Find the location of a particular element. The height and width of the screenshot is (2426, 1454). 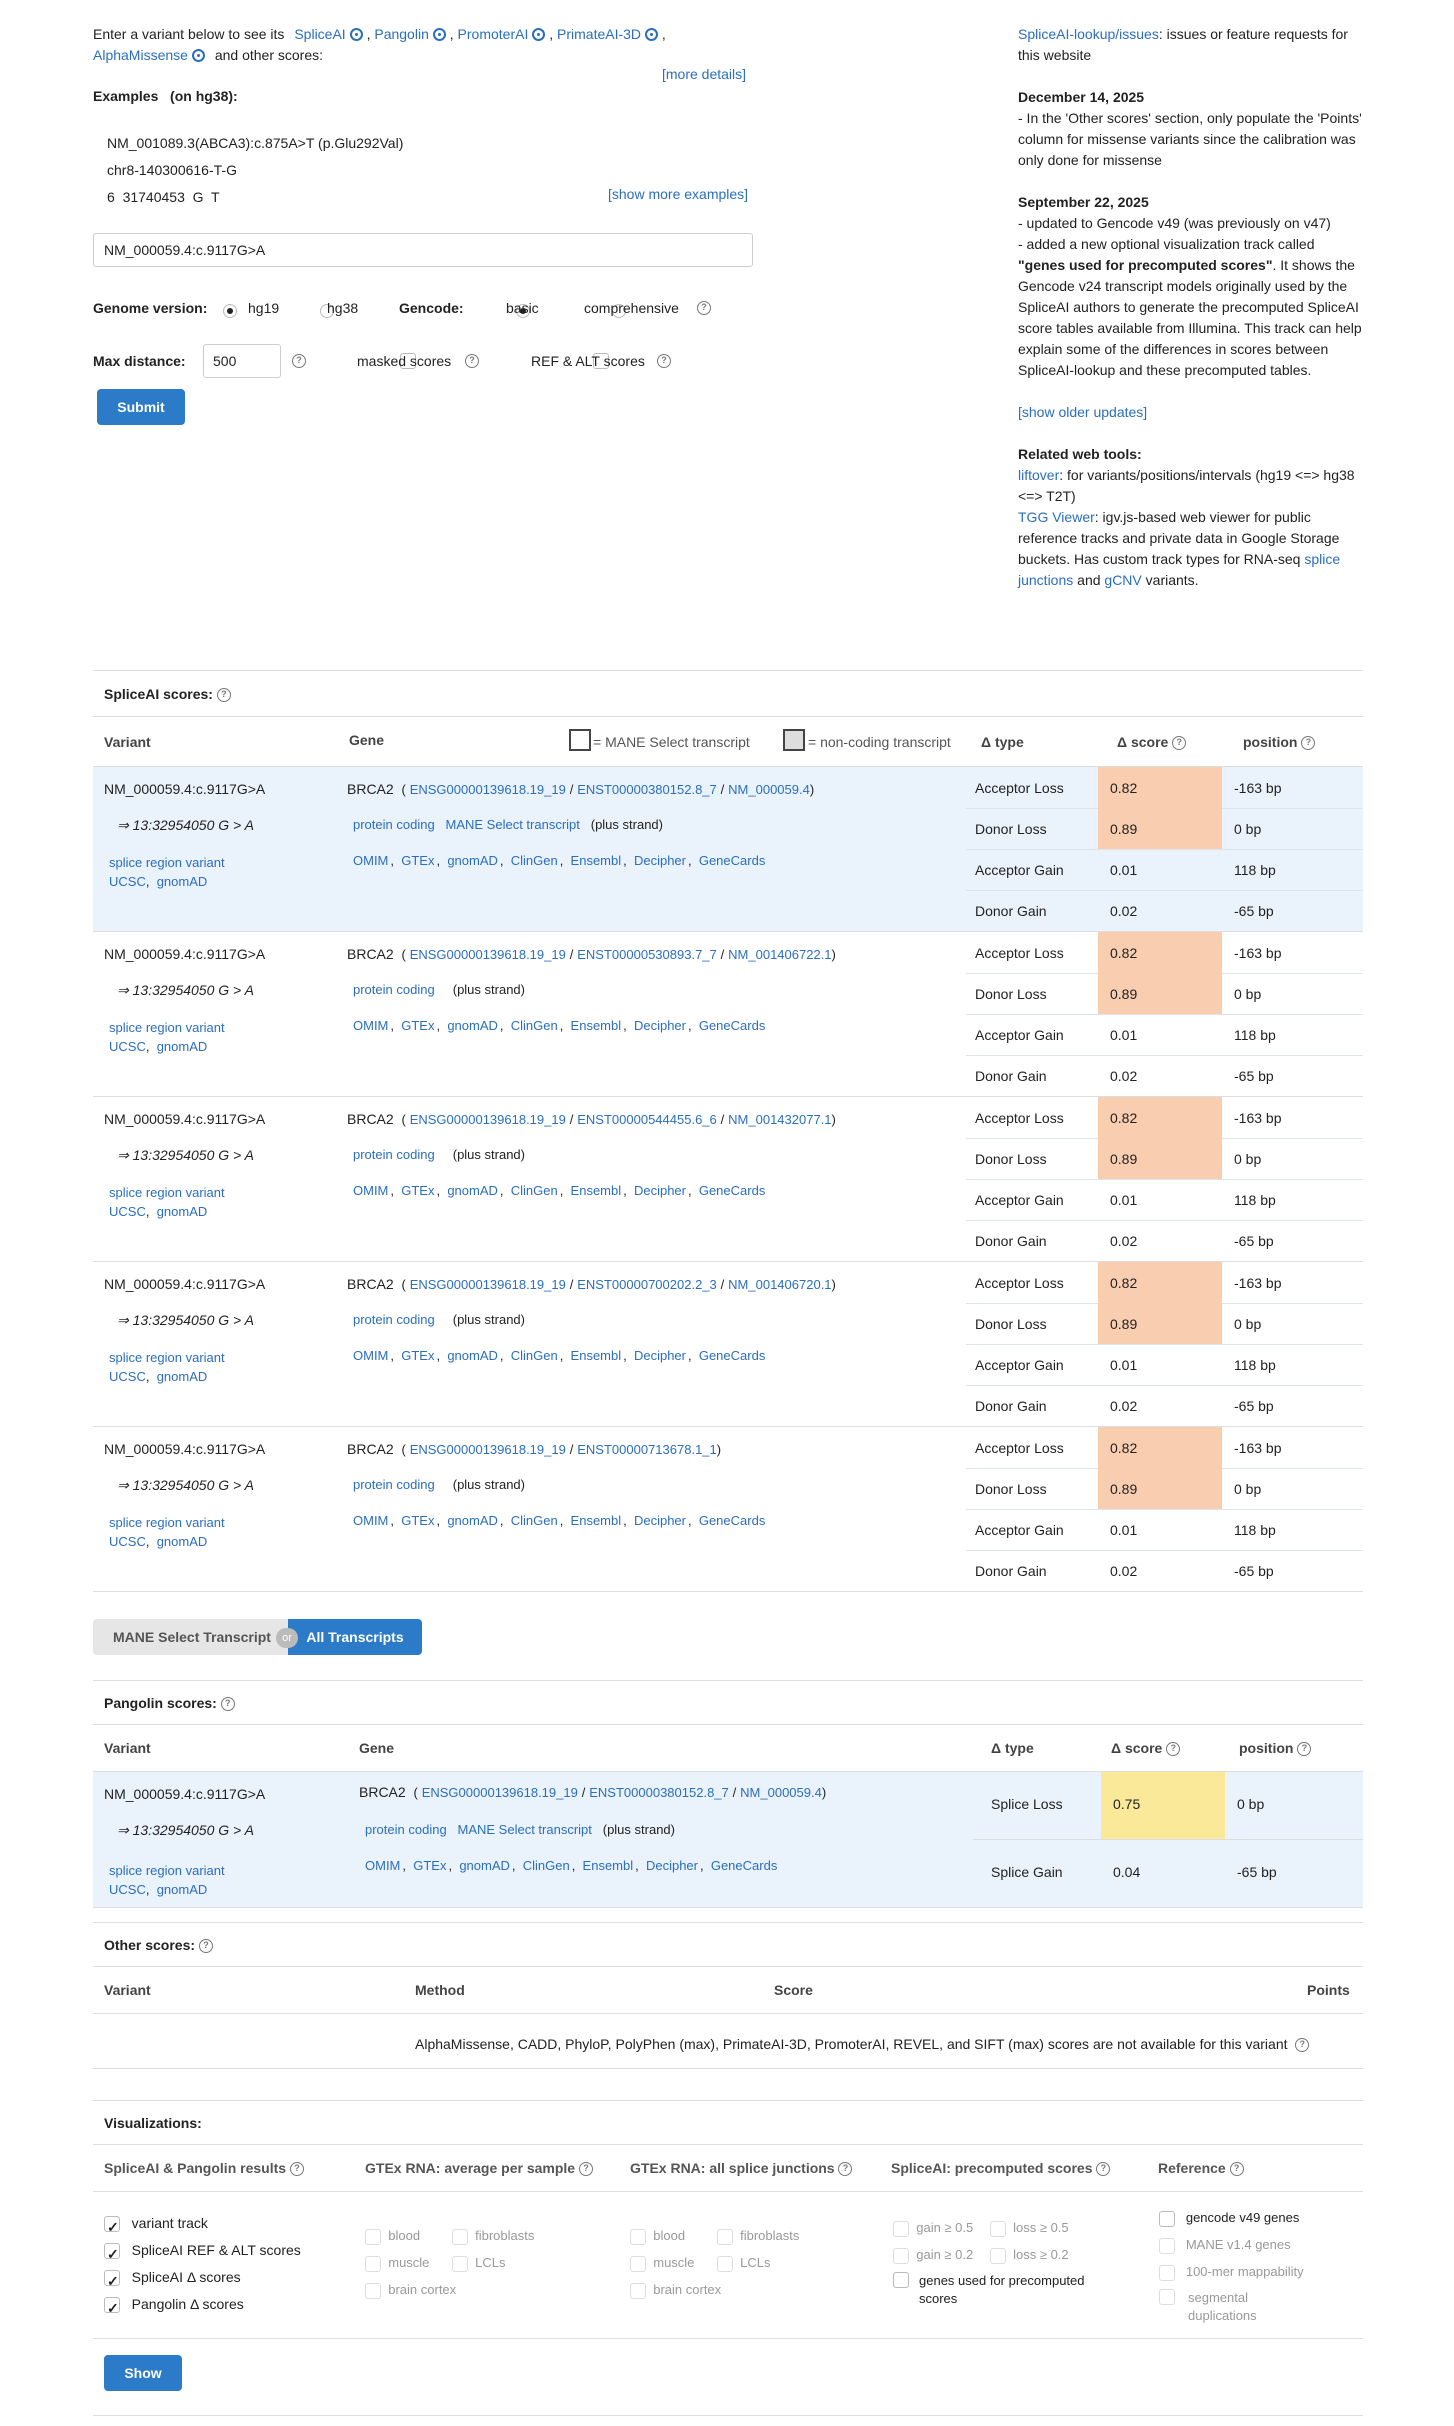

variant-track-checkbox is located at coordinates (112, 2227).